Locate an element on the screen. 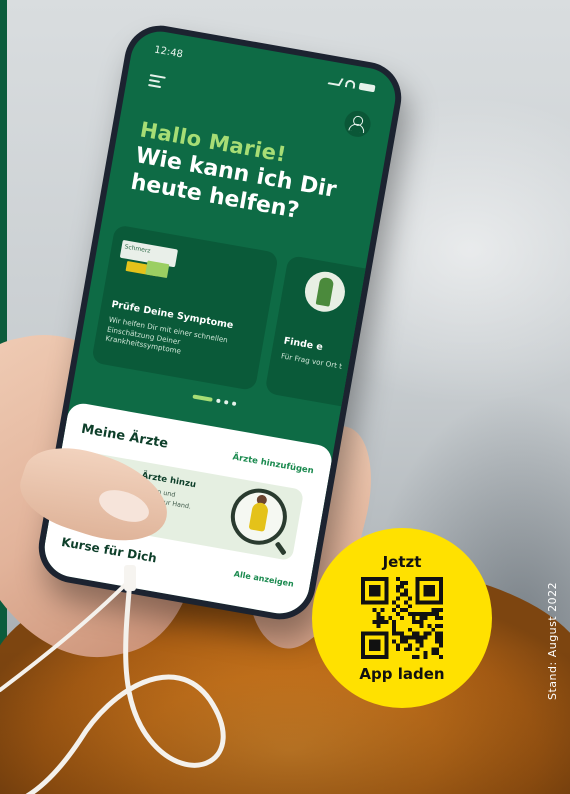 The width and height of the screenshot is (570, 794). signal-icon is located at coordinates (335, 81).